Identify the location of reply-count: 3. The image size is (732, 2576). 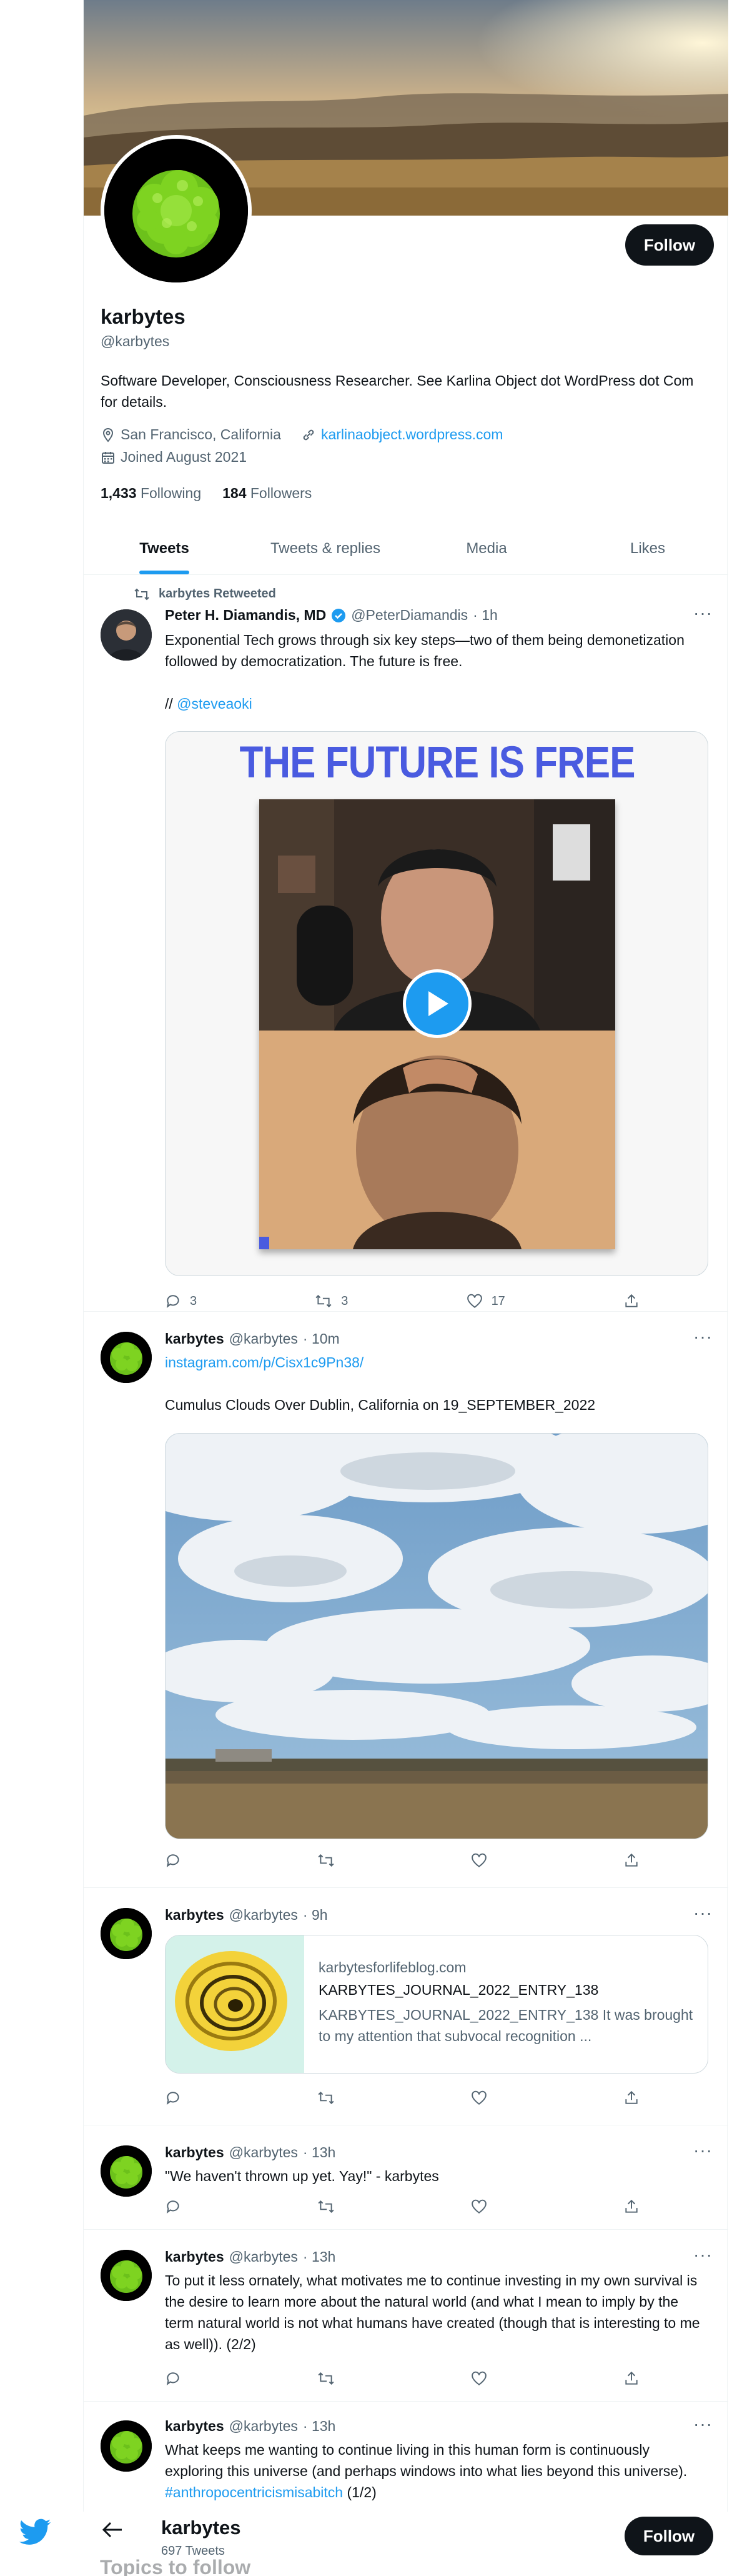
(193, 1301).